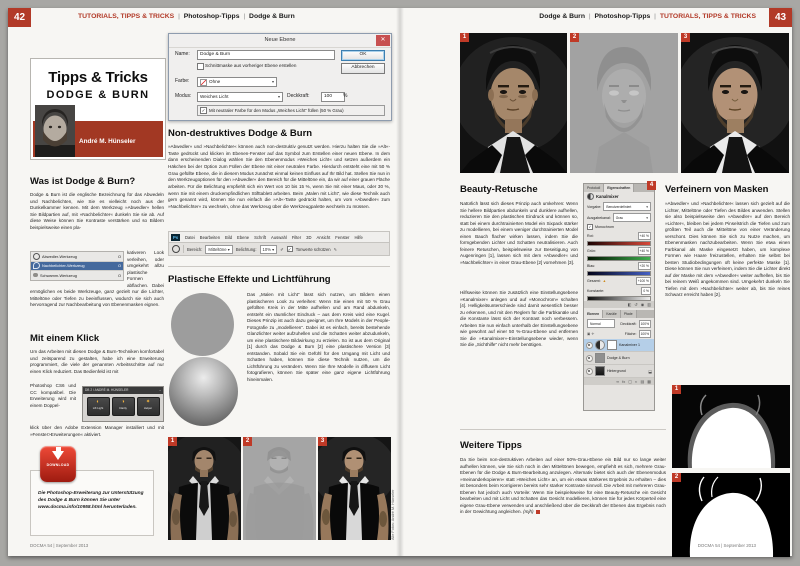 This screenshot has height=566, width=800. I want to click on deckkraft-label: Deckkraft:, so click(298, 96).